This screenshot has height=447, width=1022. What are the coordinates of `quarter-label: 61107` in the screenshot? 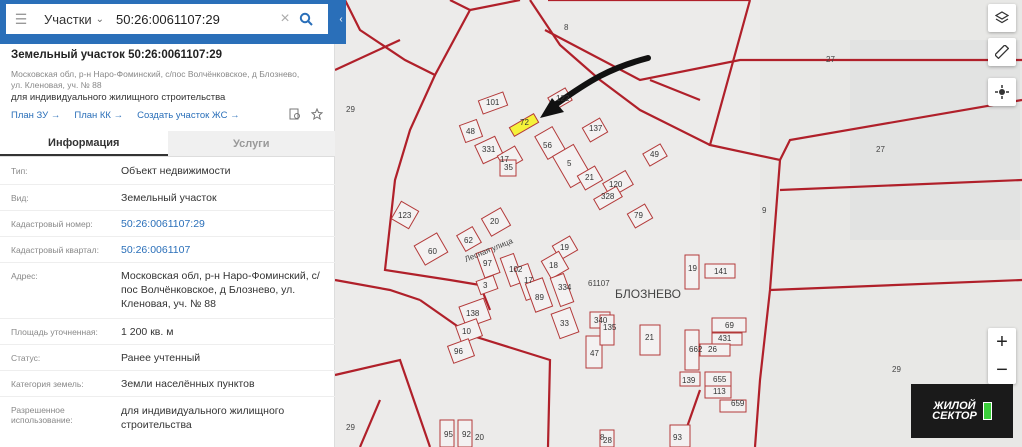 It's located at (599, 283).